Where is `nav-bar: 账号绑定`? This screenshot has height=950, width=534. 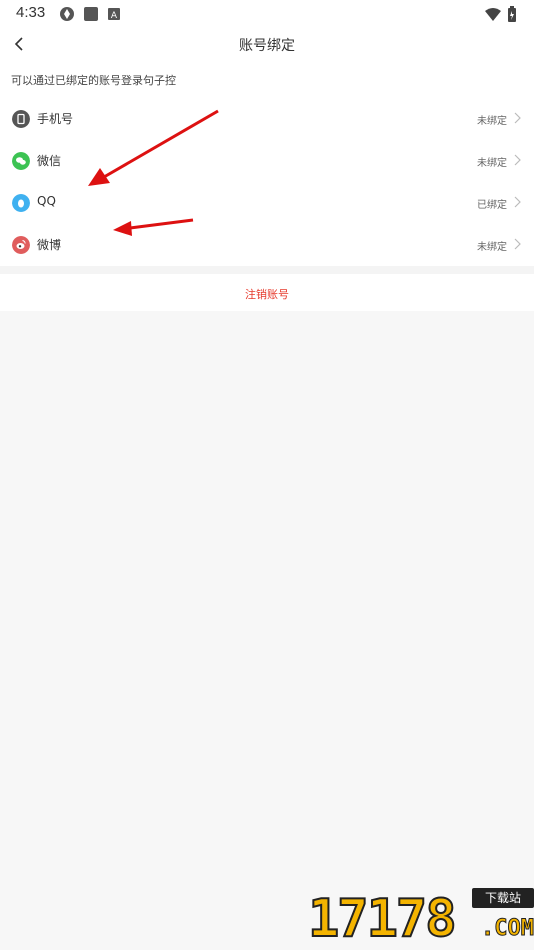
nav-bar: 账号绑定 is located at coordinates (267, 45).